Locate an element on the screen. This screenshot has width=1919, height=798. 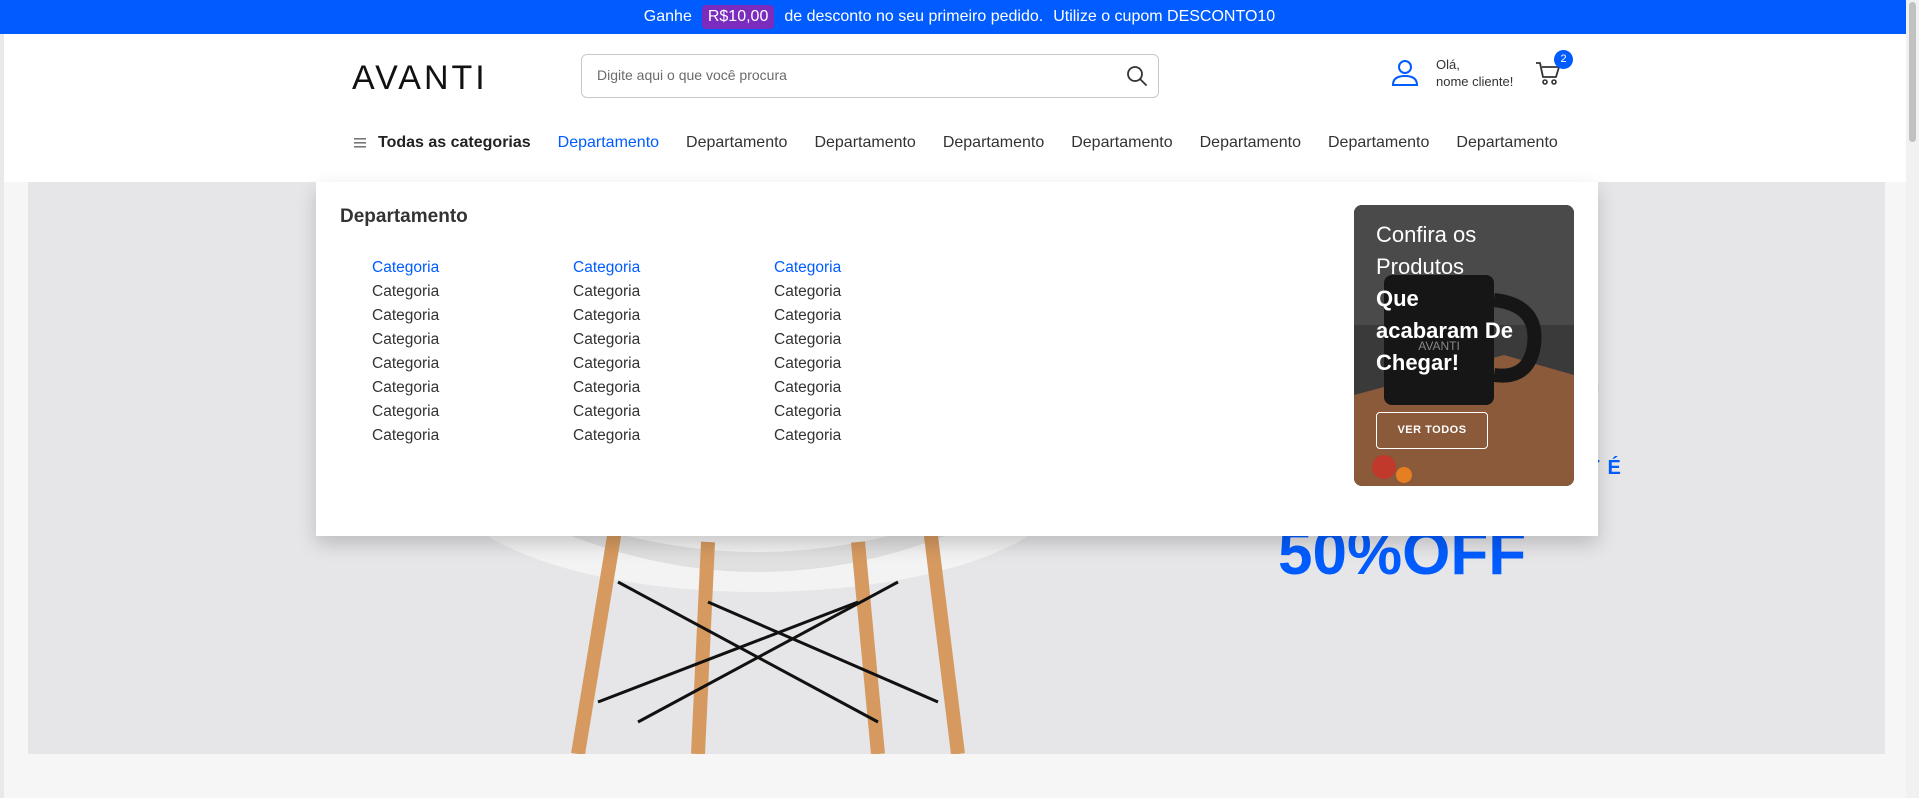
search-box is located at coordinates (870, 76).